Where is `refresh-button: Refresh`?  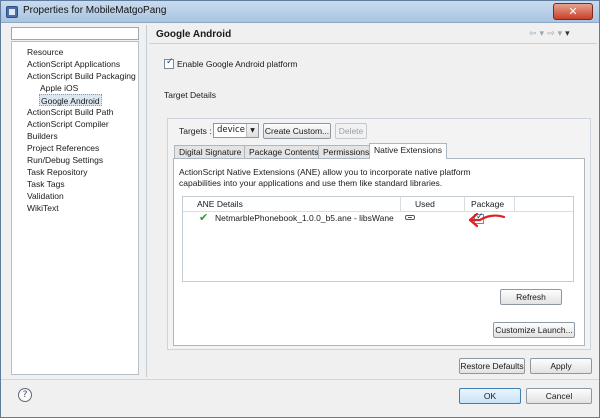 refresh-button: Refresh is located at coordinates (531, 297).